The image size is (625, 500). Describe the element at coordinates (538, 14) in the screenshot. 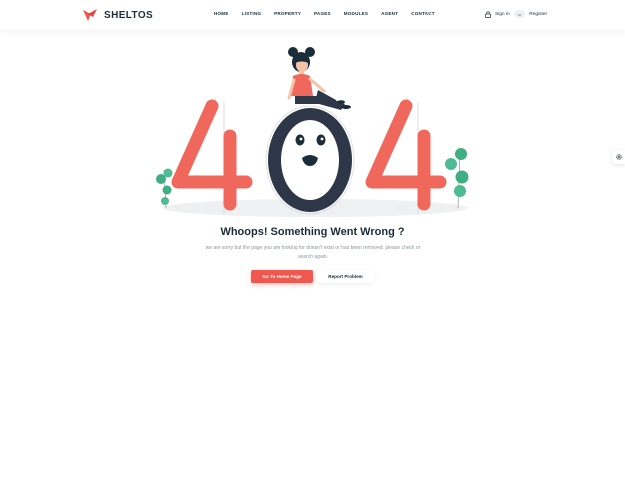

I see `register-link: Register` at that location.